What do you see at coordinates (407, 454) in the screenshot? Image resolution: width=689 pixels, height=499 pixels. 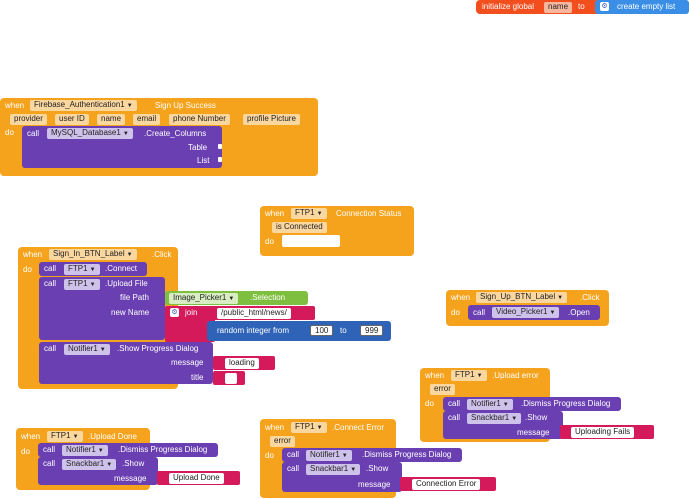 I see `method-name: .Dismiss Progress Dialog` at bounding box center [407, 454].